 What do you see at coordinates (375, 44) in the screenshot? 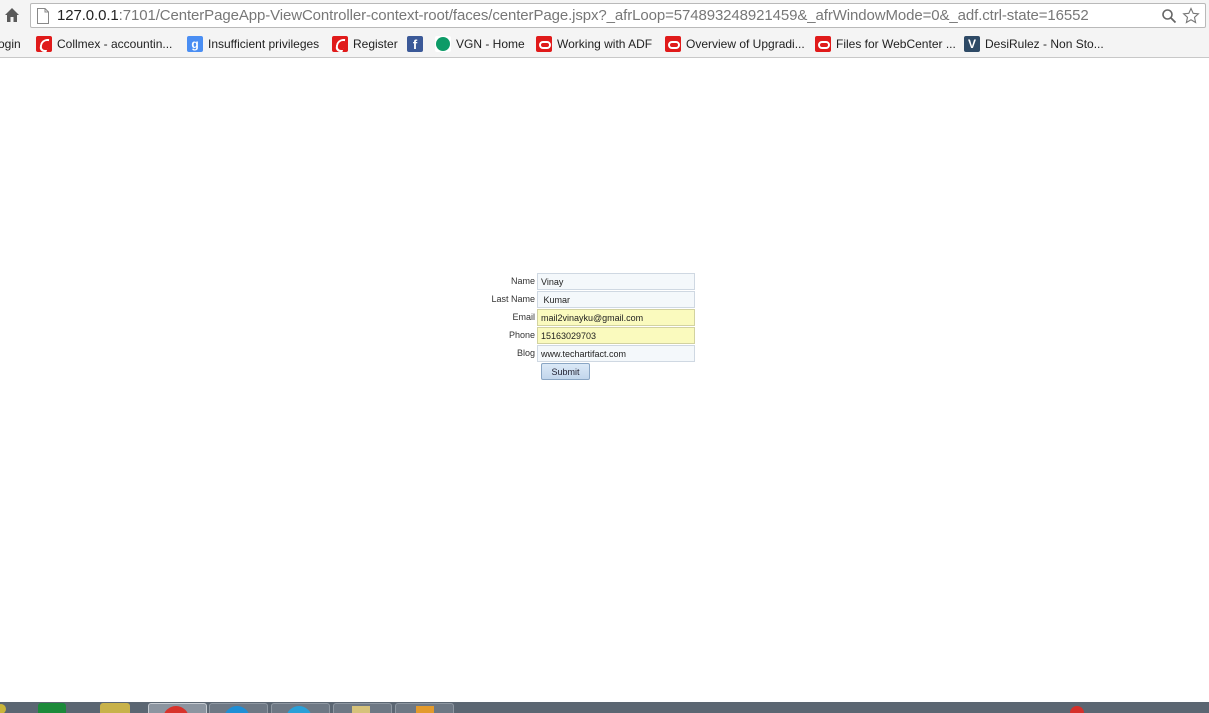
I see `bookmark-label: Register` at bounding box center [375, 44].